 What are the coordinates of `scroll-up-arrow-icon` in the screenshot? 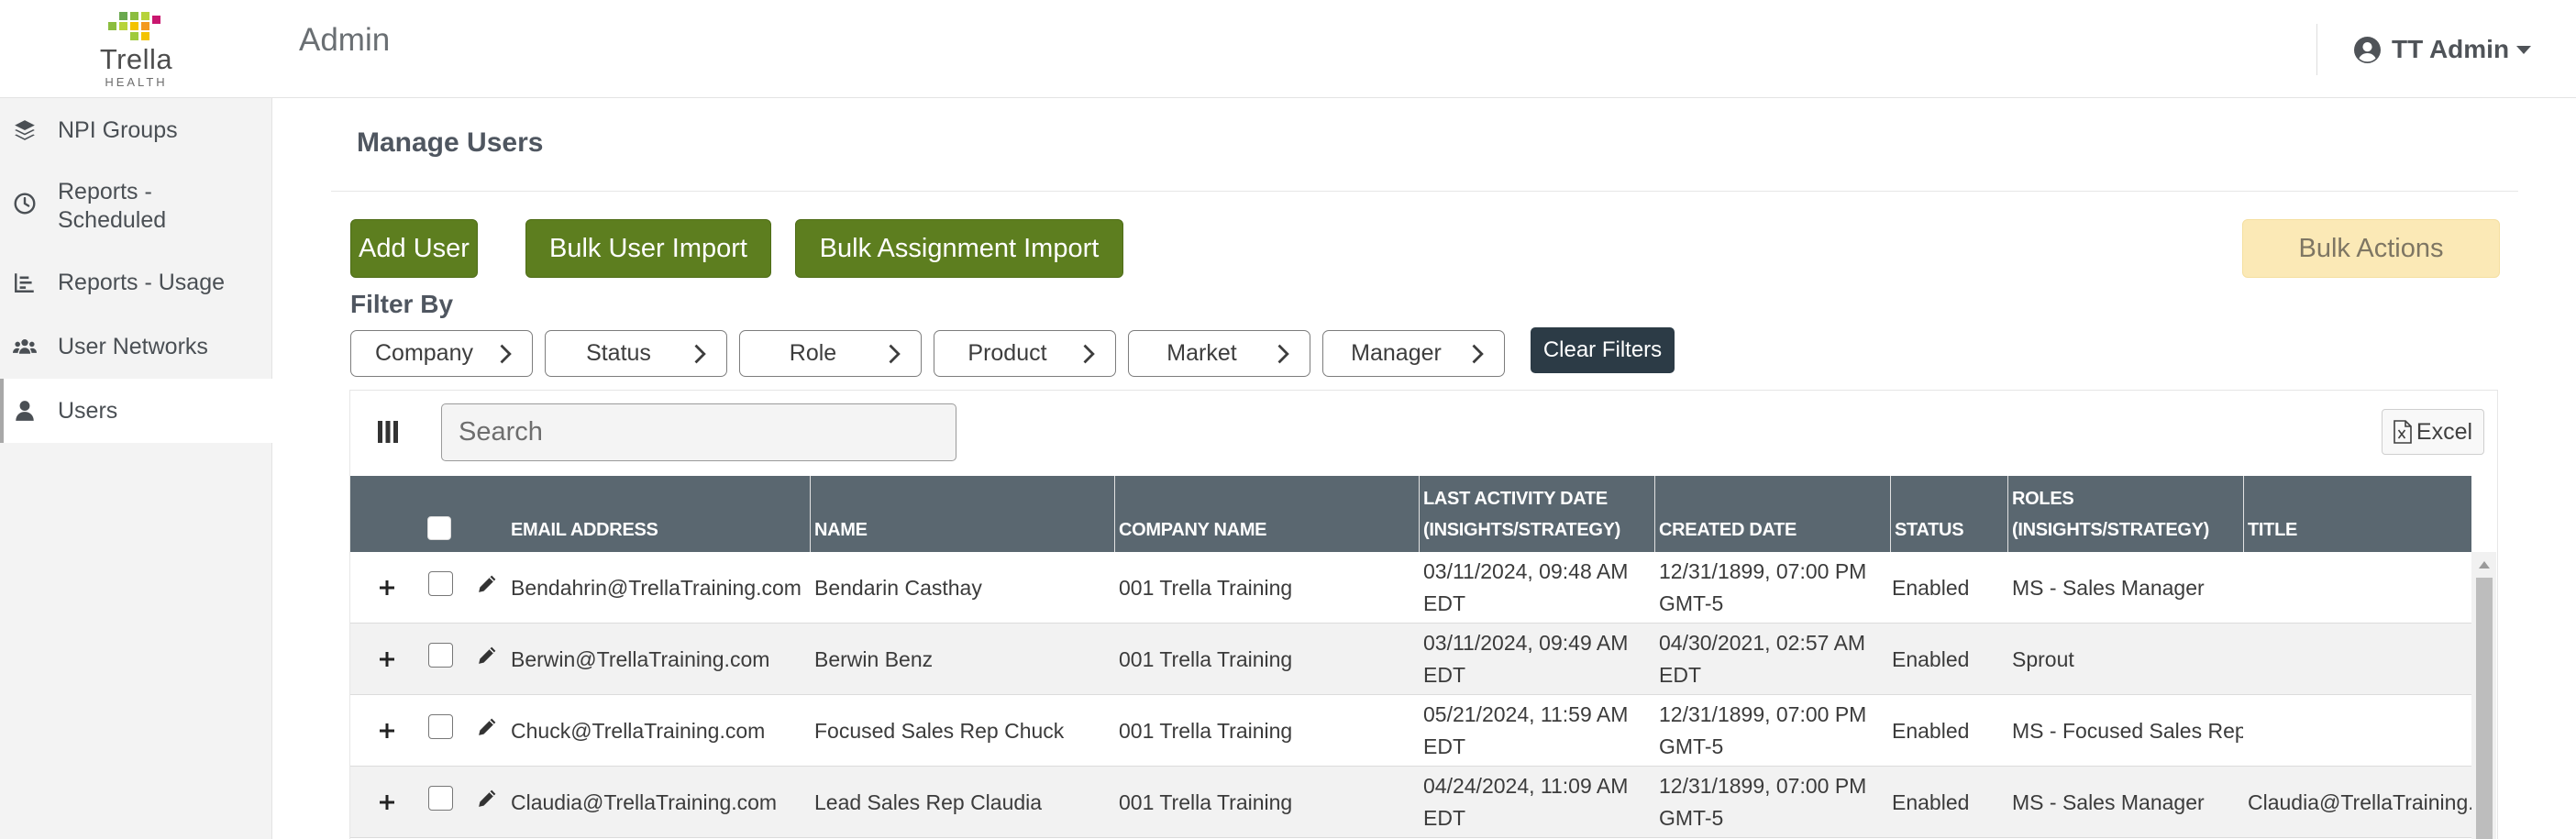 It's located at (2484, 565).